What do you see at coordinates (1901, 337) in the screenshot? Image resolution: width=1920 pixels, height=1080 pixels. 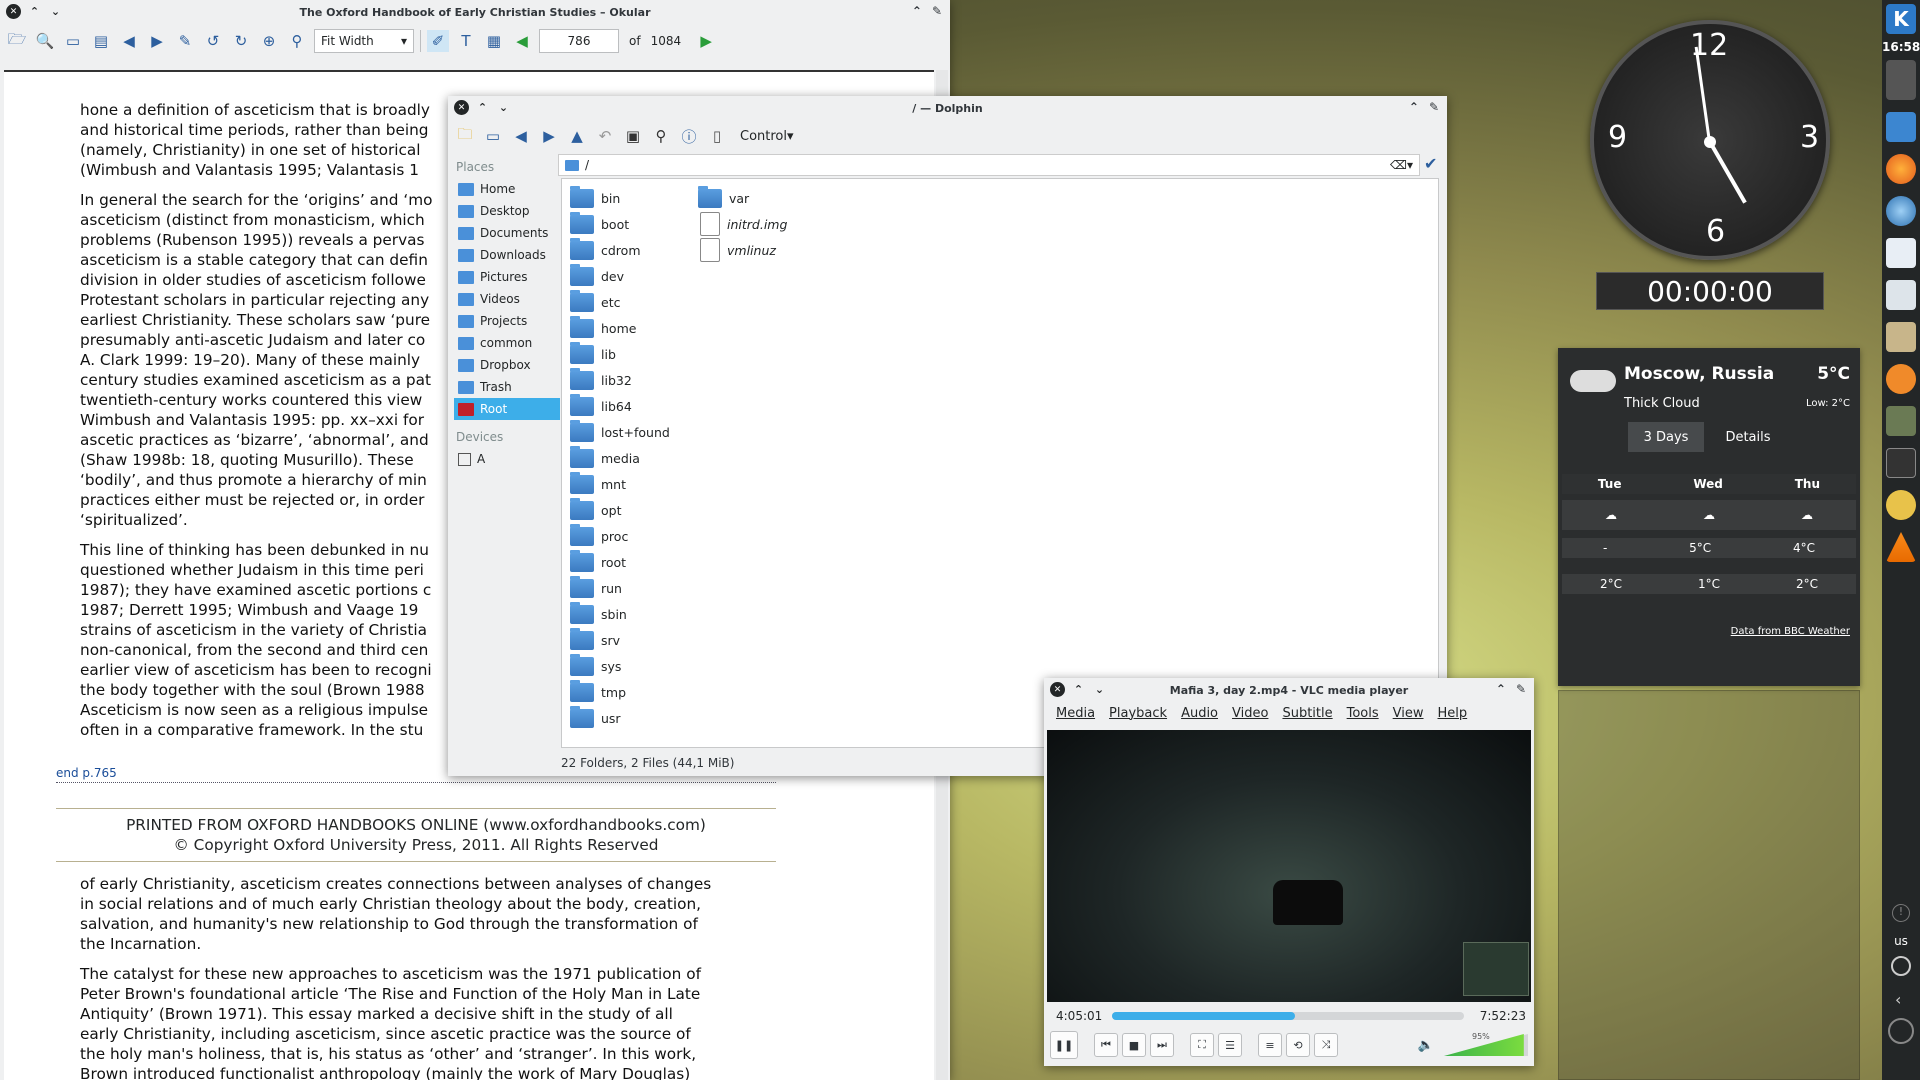 I see `book-icon` at bounding box center [1901, 337].